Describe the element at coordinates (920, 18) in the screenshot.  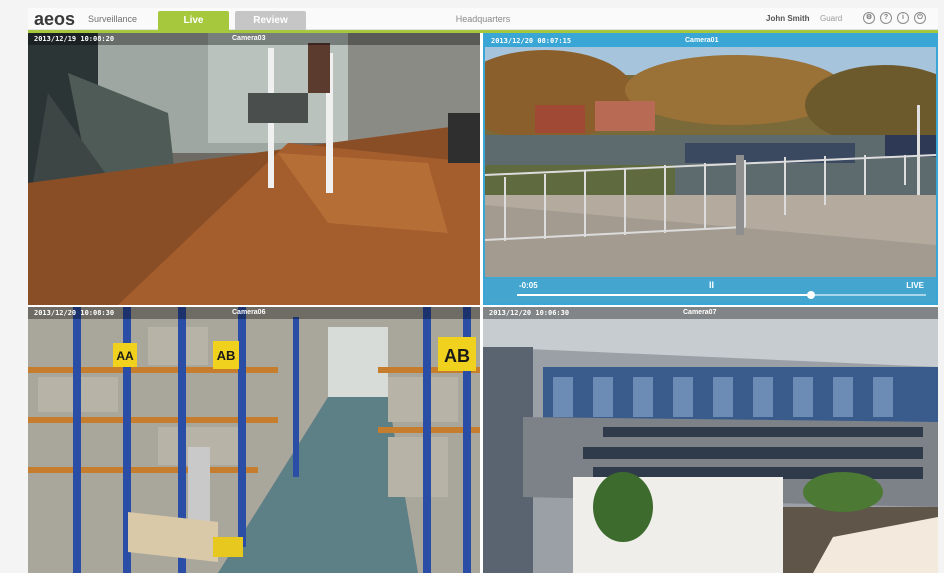
I see `power-icon: ⏻` at that location.